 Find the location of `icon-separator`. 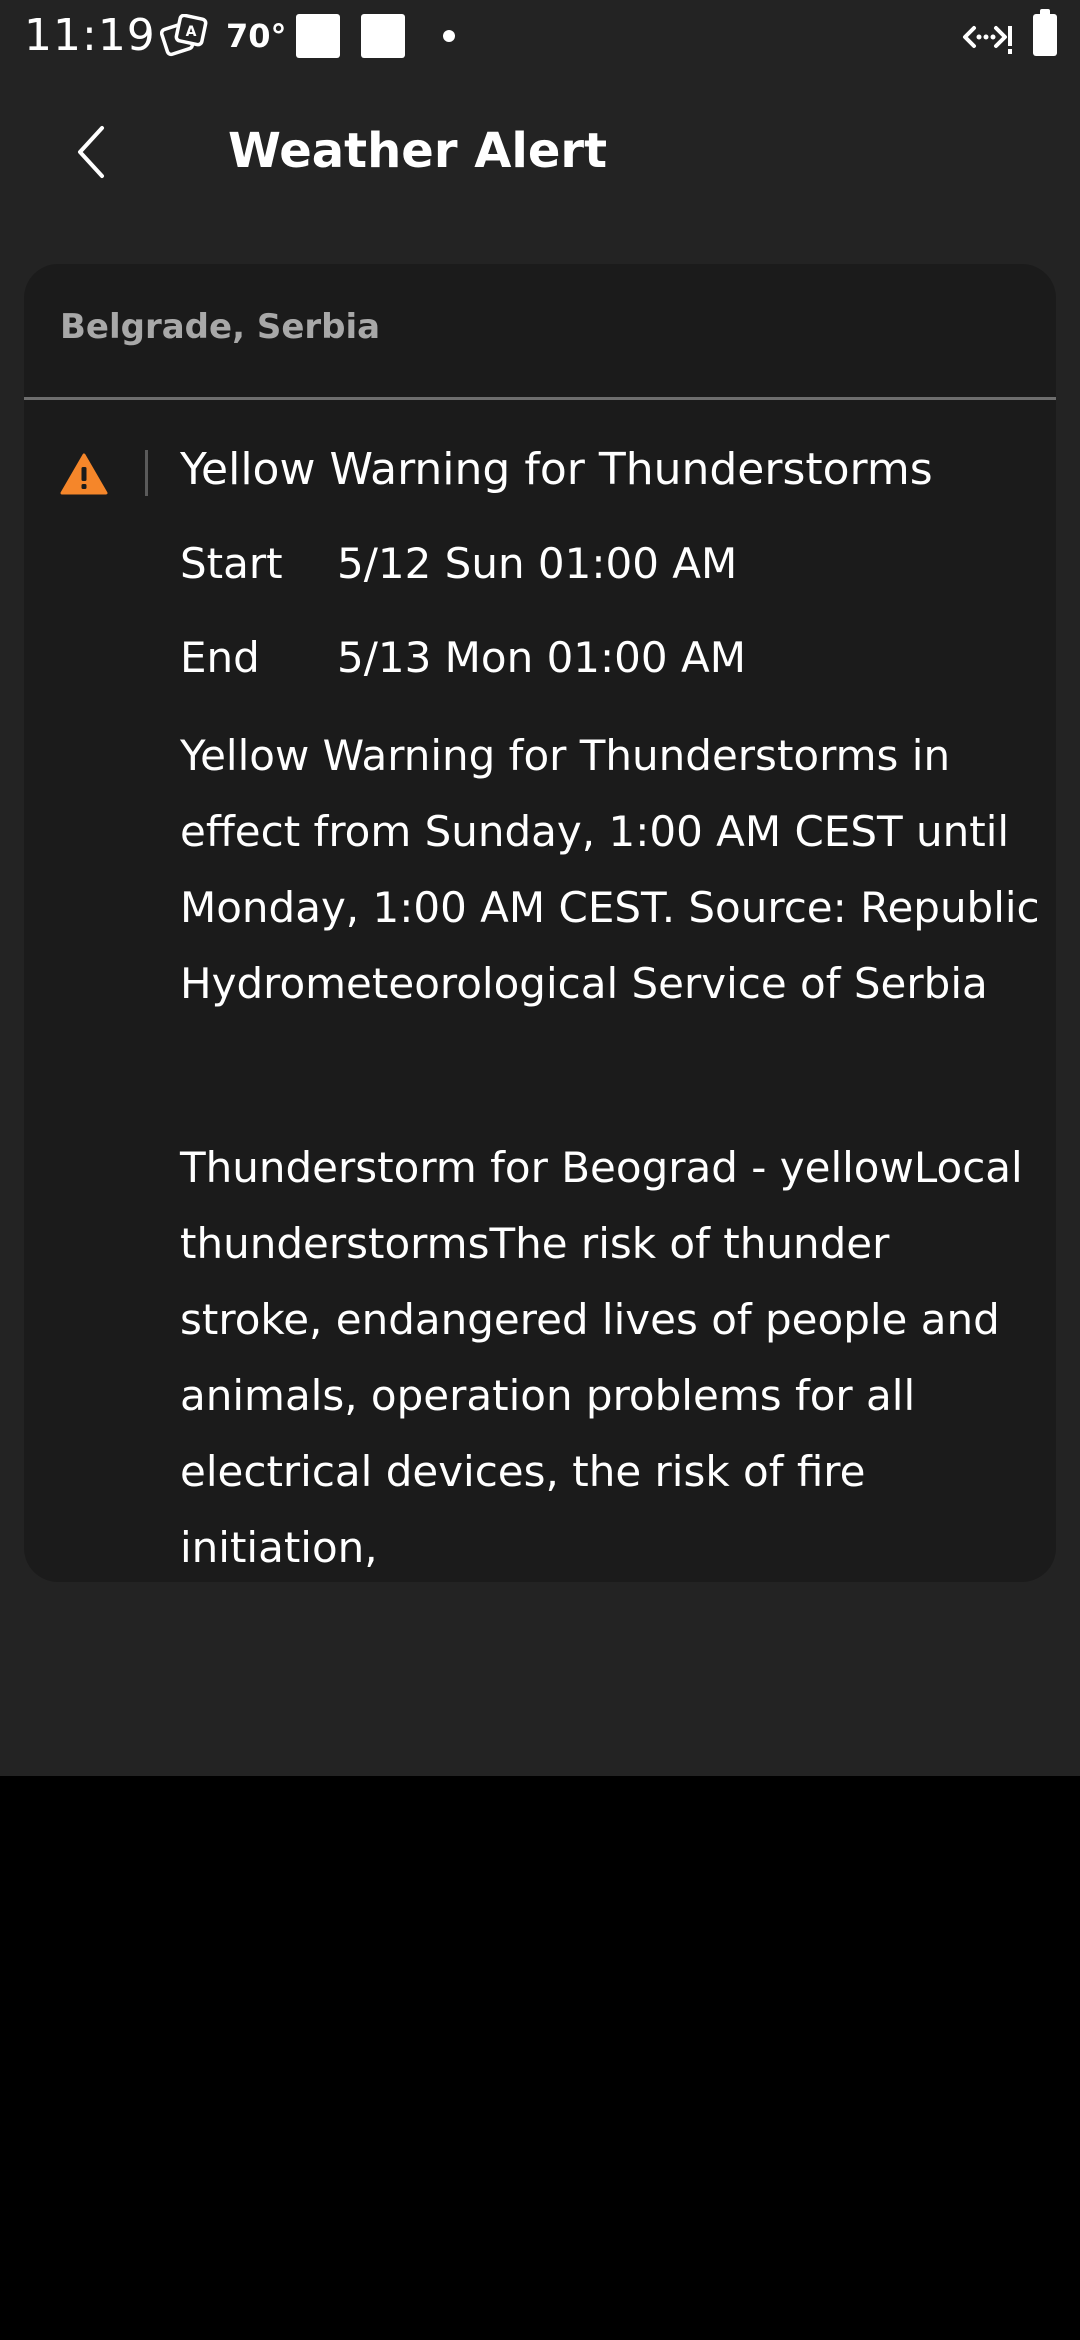

icon-separator is located at coordinates (146, 473).